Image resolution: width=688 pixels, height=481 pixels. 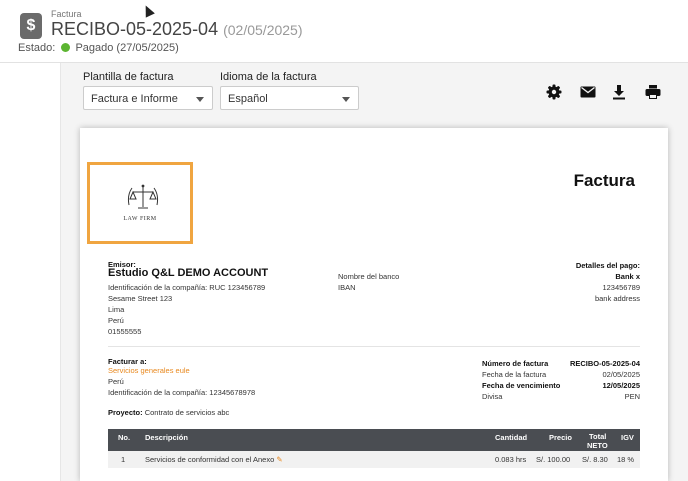 What do you see at coordinates (30, 272) in the screenshot?
I see `left-panel` at bounding box center [30, 272].